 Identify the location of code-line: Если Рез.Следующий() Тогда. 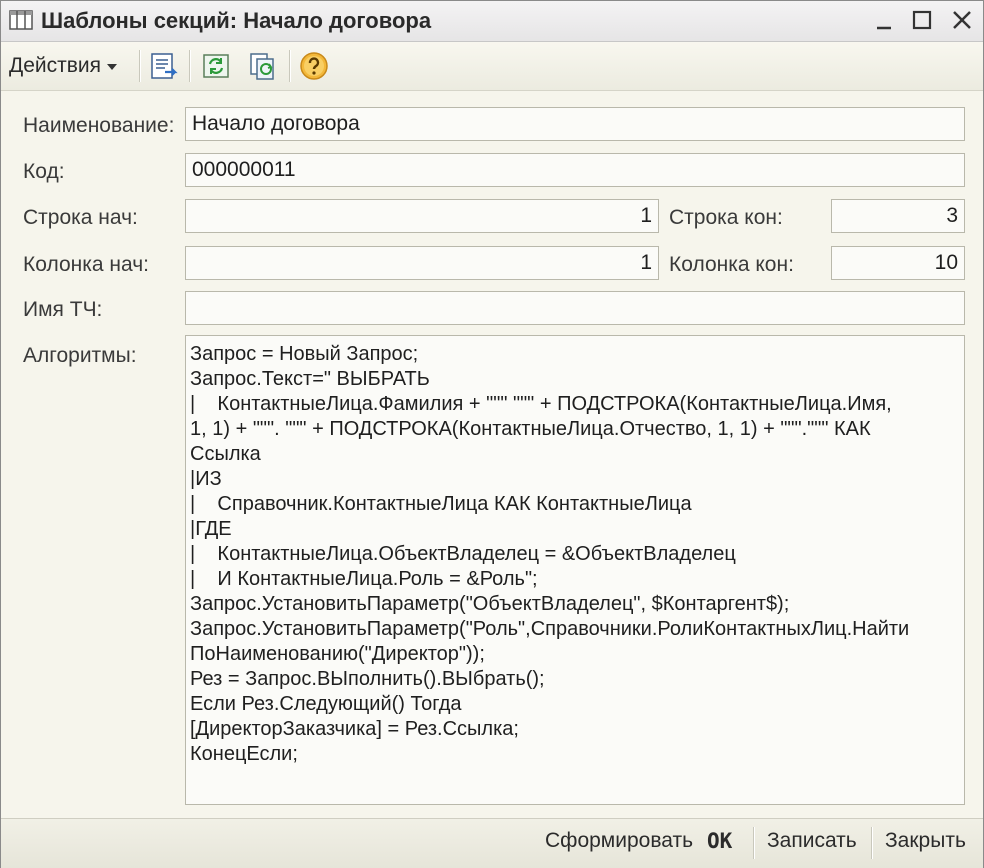
(326, 704).